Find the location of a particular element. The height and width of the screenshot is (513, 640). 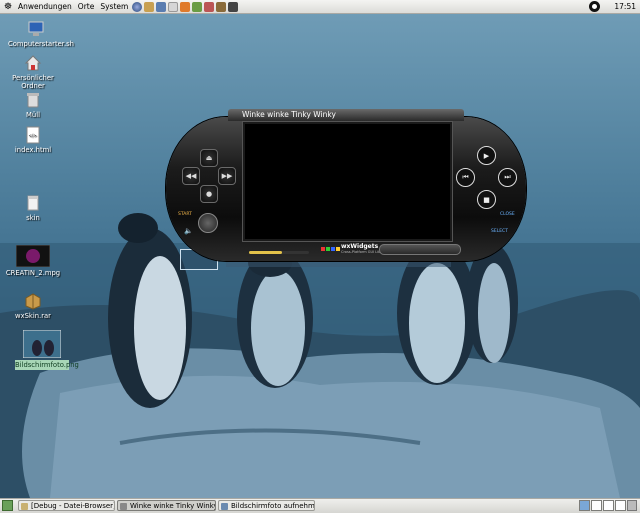

html-file-icon: </> is located at coordinates (33, 135).